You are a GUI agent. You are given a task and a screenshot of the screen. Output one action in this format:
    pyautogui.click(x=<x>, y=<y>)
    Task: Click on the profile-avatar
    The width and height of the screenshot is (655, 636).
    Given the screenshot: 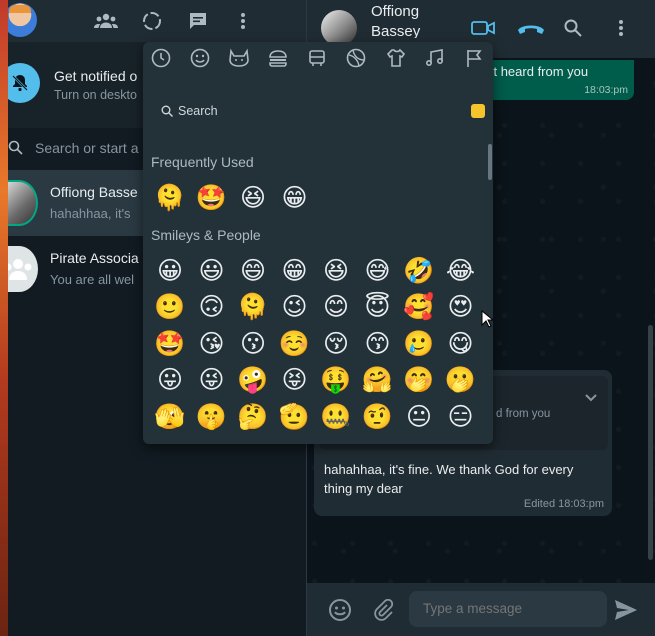 What is the action you would take?
    pyautogui.click(x=20, y=20)
    